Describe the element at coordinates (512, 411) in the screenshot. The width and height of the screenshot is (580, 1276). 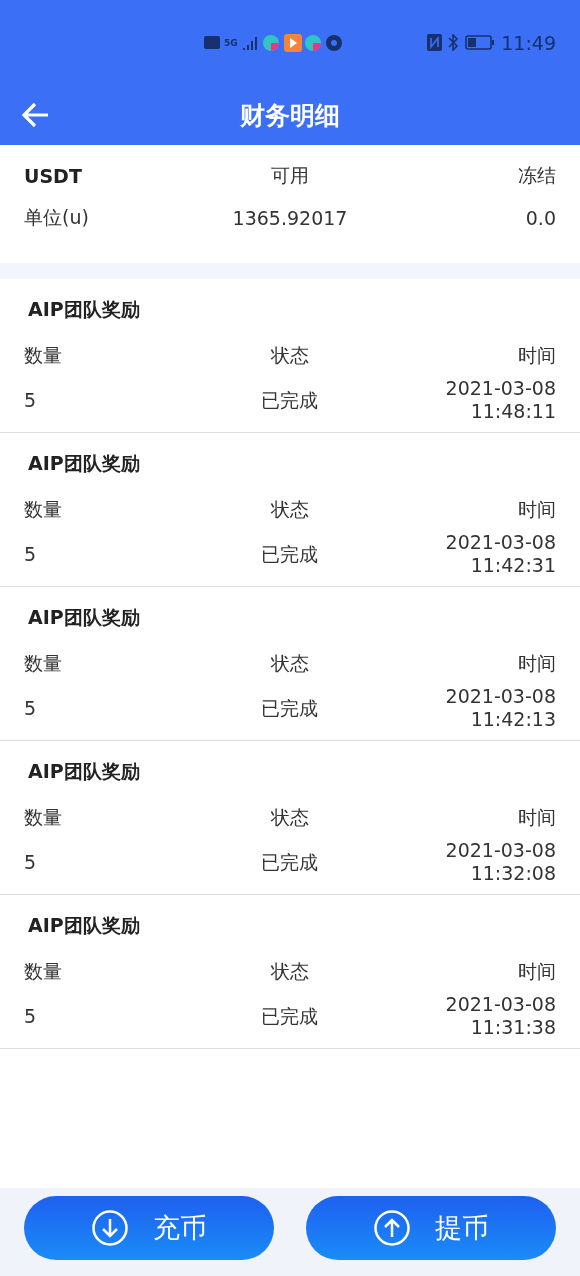
I see `time-value: 11:48:11` at that location.